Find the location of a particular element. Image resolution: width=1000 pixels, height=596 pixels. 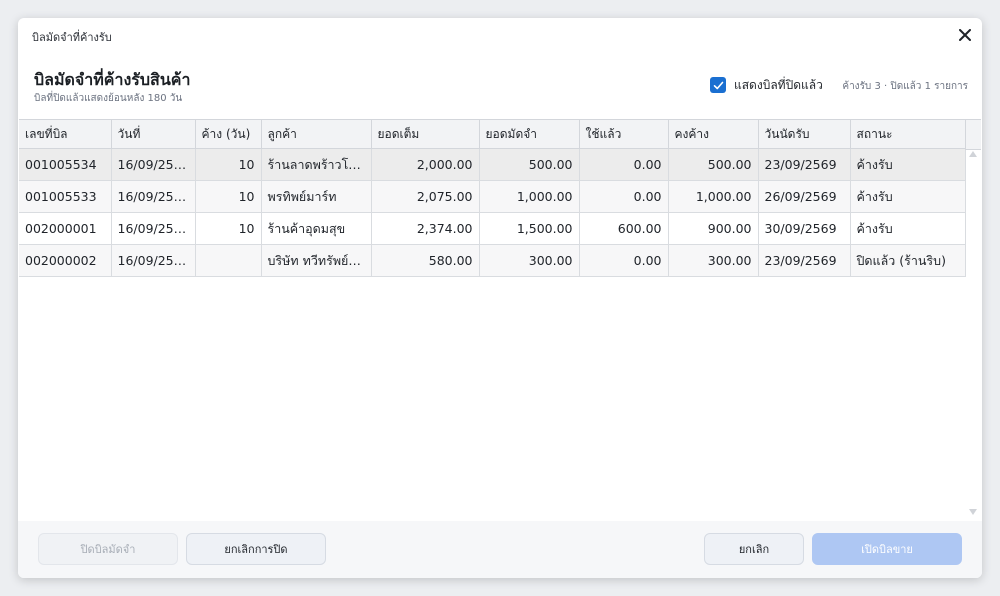

deposit-amount-cell: 300.00 is located at coordinates (529, 260).